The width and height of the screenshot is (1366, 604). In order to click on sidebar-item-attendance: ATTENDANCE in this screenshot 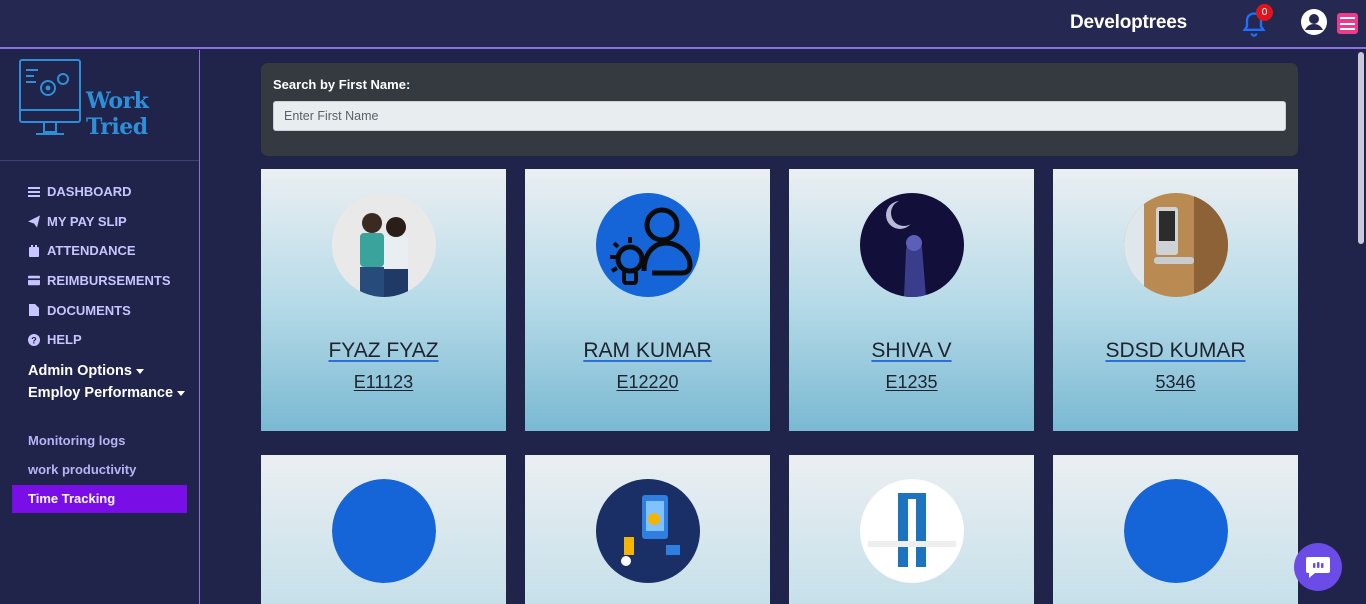, I will do `click(99, 251)`.